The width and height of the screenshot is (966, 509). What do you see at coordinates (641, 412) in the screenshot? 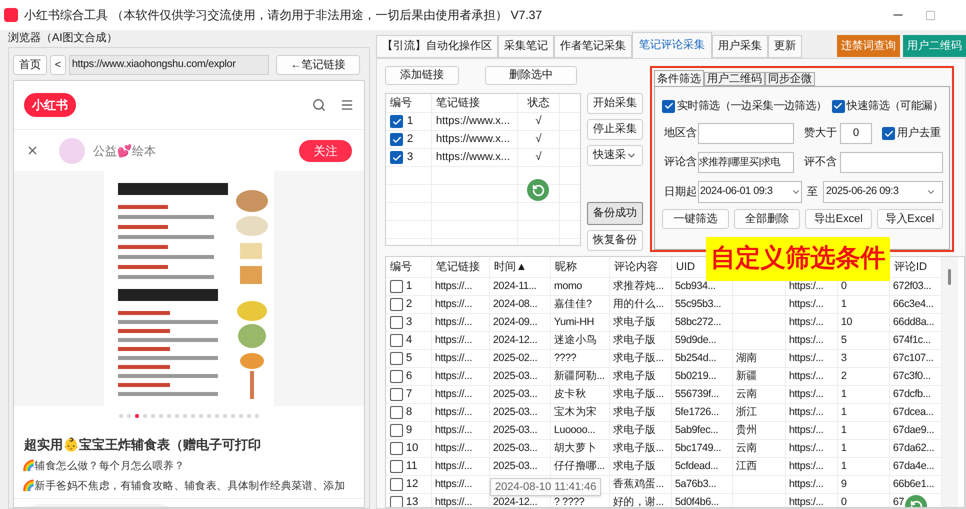
I see `table-cell: 求电子版` at bounding box center [641, 412].